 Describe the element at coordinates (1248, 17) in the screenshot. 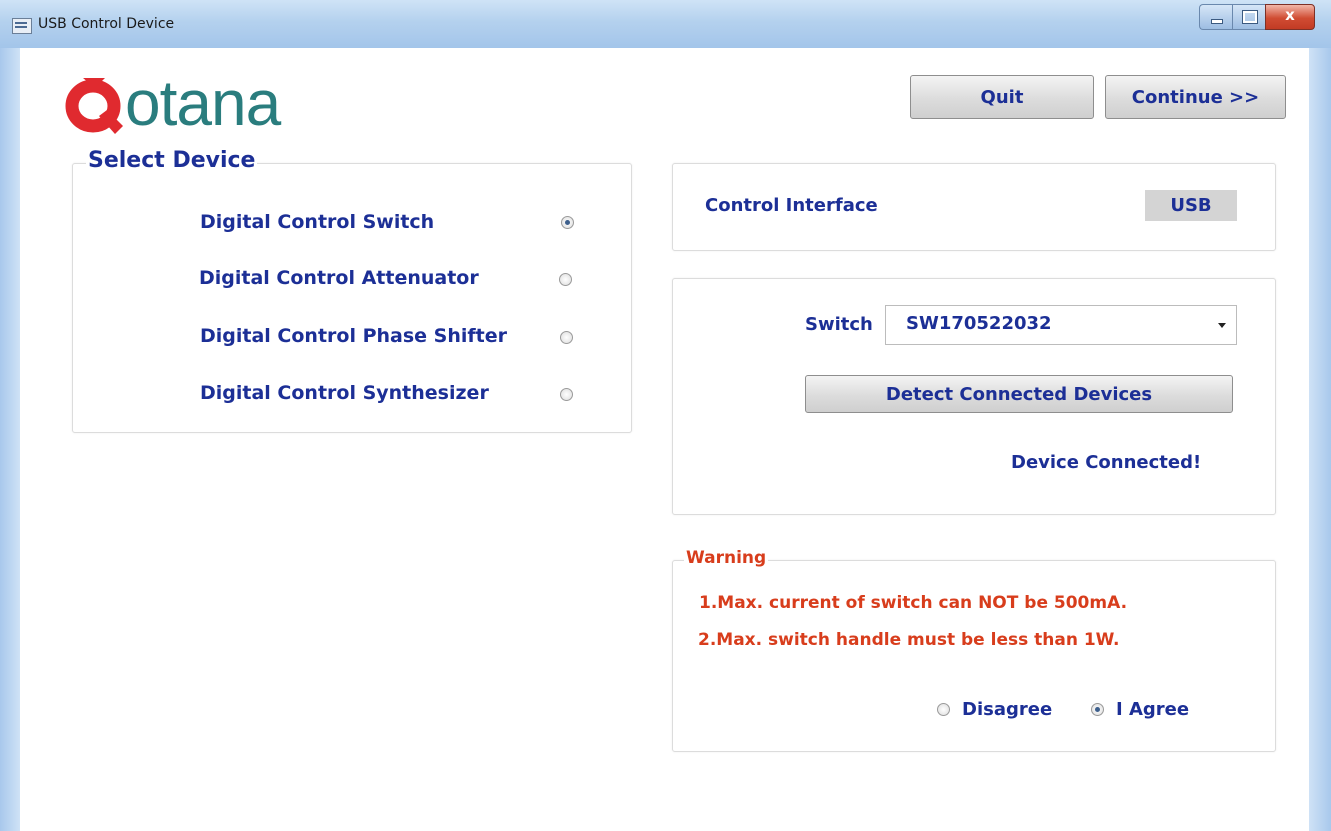

I see `maximize-button` at that location.